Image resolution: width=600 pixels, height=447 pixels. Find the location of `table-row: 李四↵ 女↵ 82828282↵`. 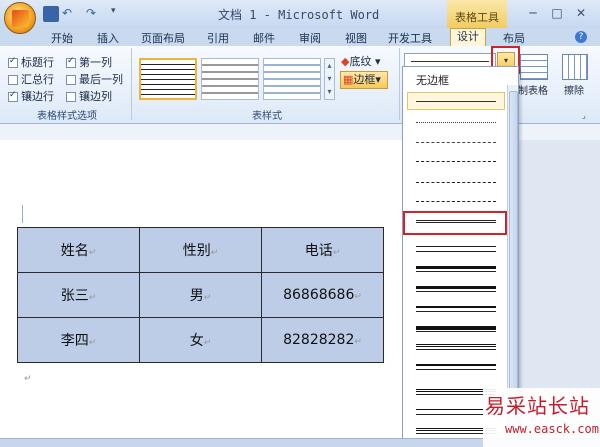

table-row: 李四↵ 女↵ 82828282↵ is located at coordinates (200, 340).